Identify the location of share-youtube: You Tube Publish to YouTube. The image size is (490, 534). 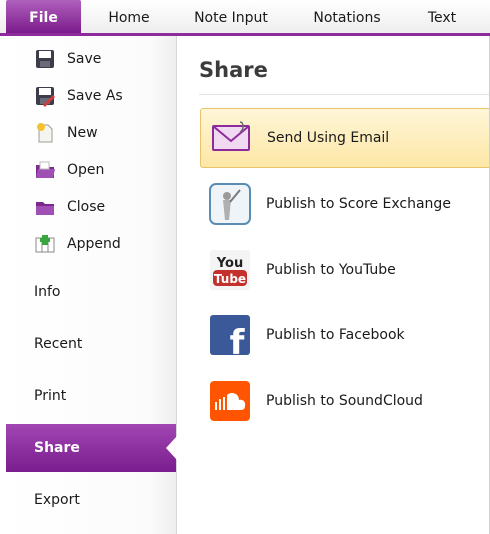
(345, 270).